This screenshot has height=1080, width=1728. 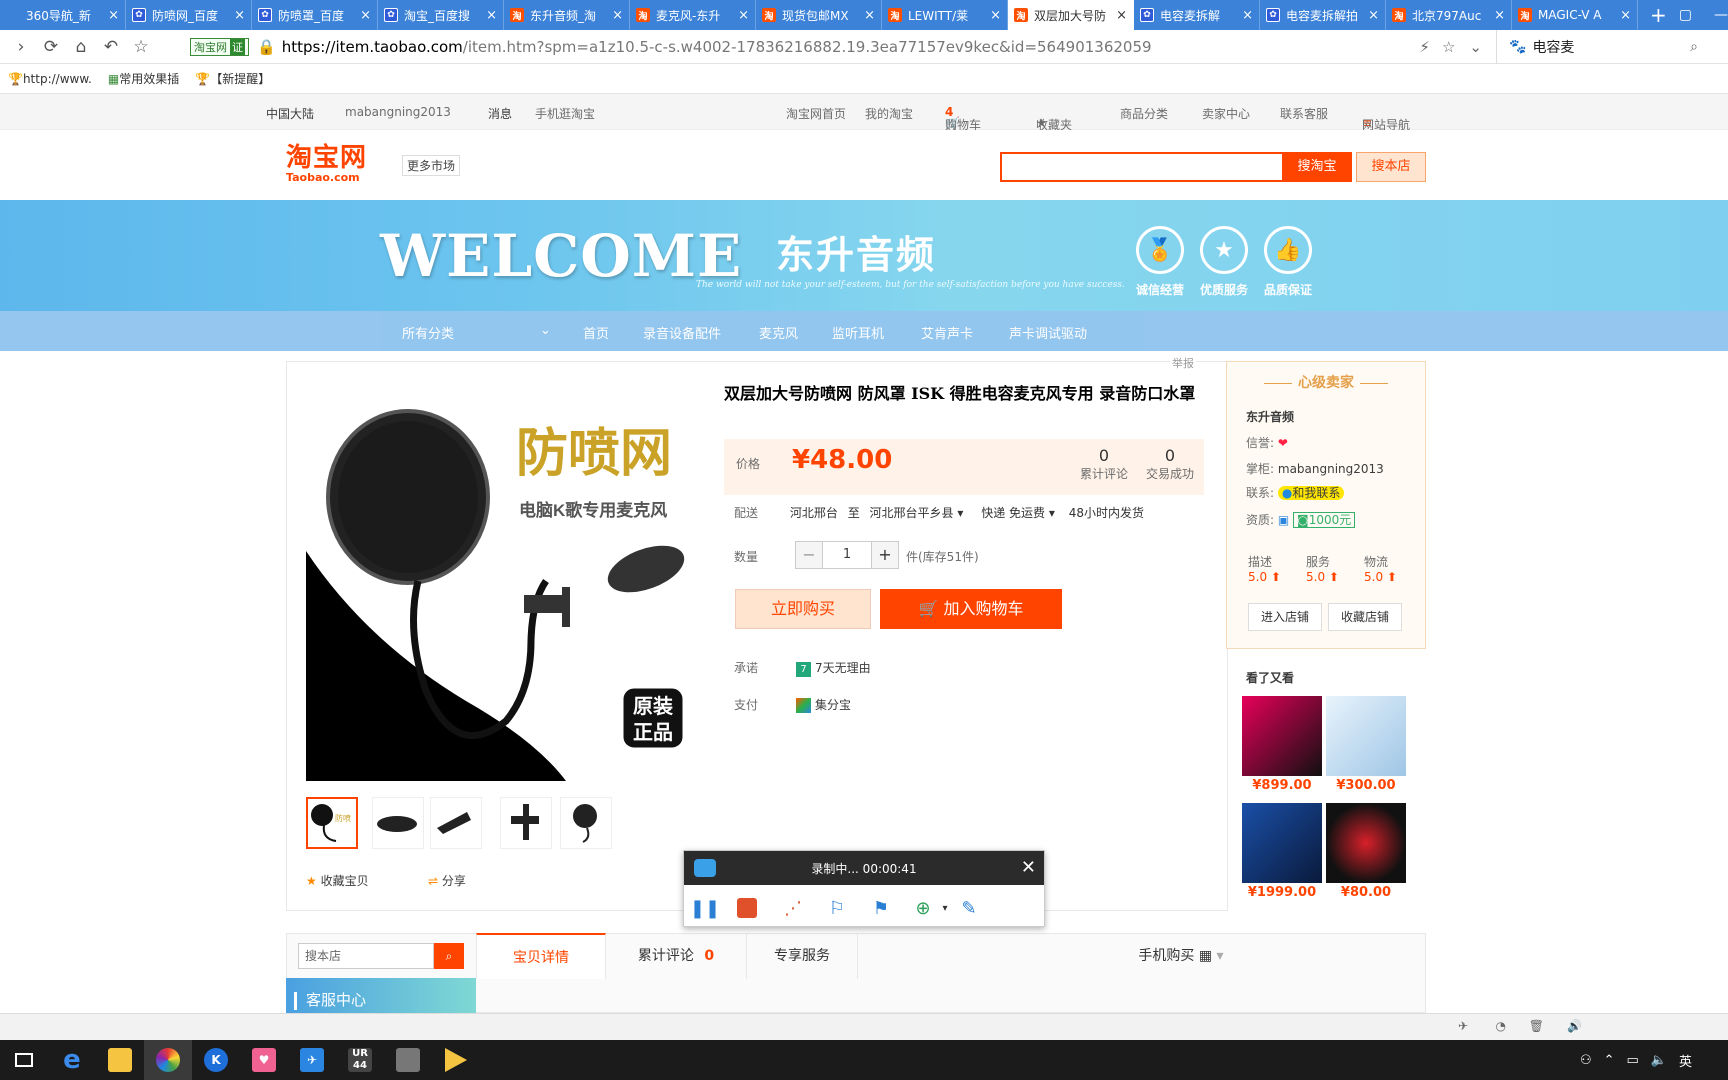 What do you see at coordinates (264, 1060) in the screenshot?
I see `heart-app-icon: ♥` at bounding box center [264, 1060].